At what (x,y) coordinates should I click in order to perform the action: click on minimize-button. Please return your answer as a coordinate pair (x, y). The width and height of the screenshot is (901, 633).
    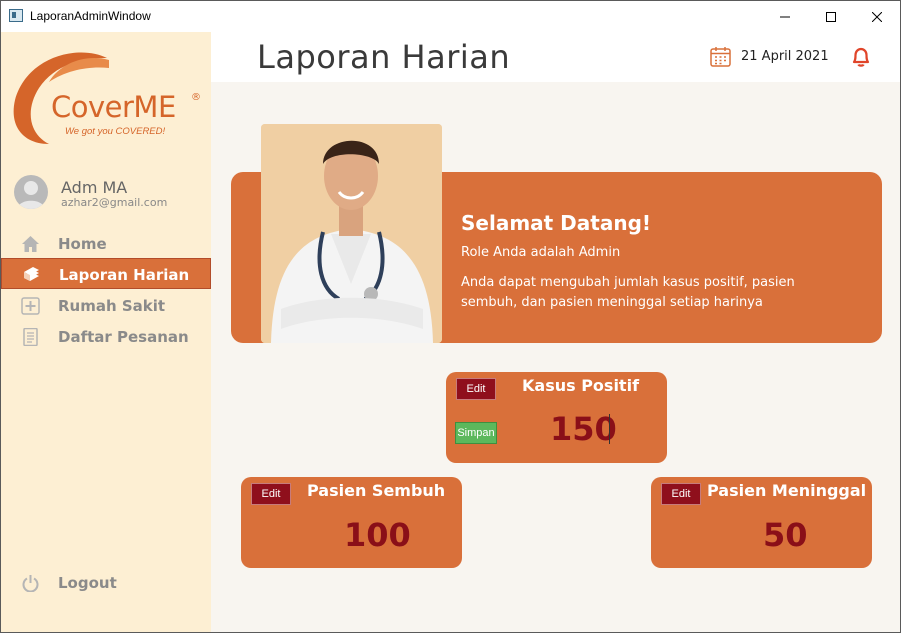
    Looking at the image, I should click on (785, 16).